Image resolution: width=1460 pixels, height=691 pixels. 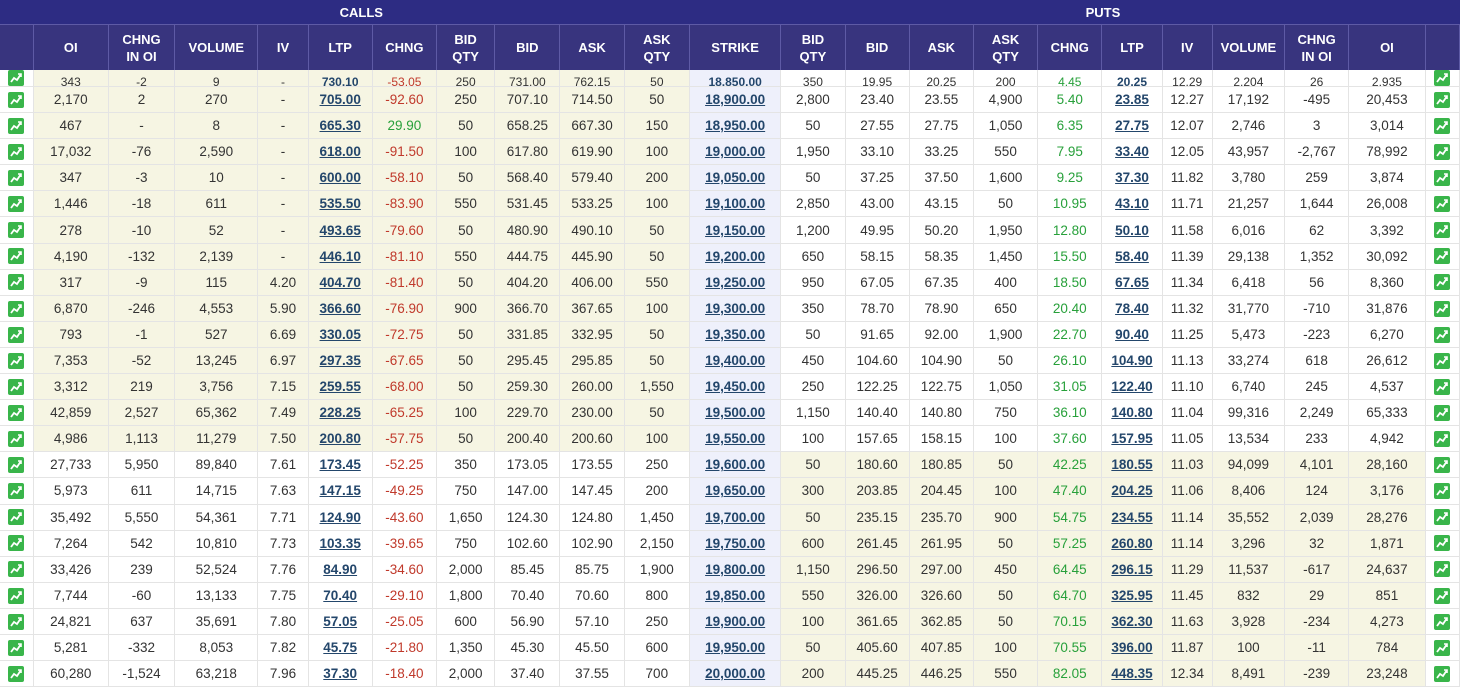 I want to click on strike-price: 19,050.00, so click(x=735, y=178).